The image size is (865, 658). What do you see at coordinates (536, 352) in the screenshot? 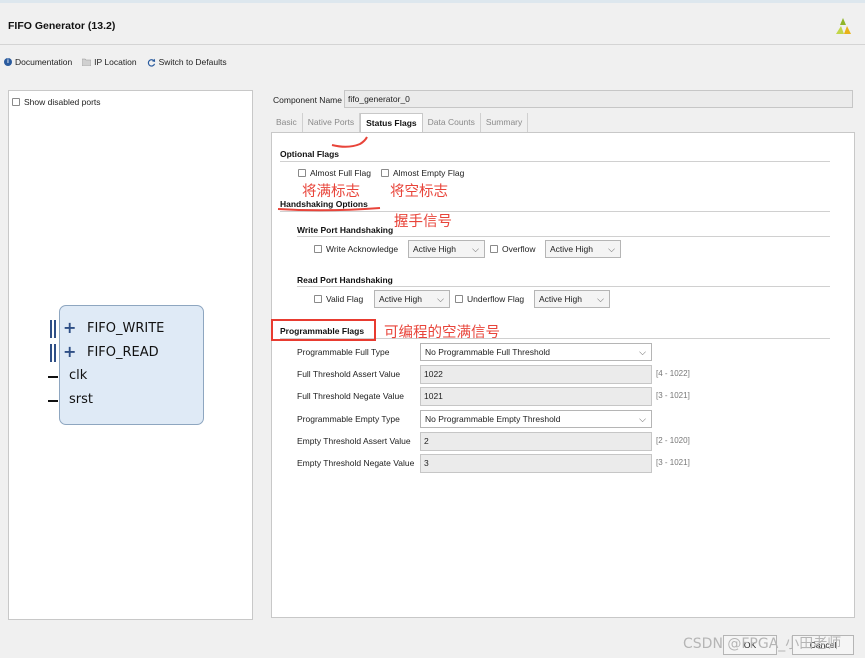
I see `prog-full-type-select: No Programmable Full Threshold ⌵` at bounding box center [536, 352].